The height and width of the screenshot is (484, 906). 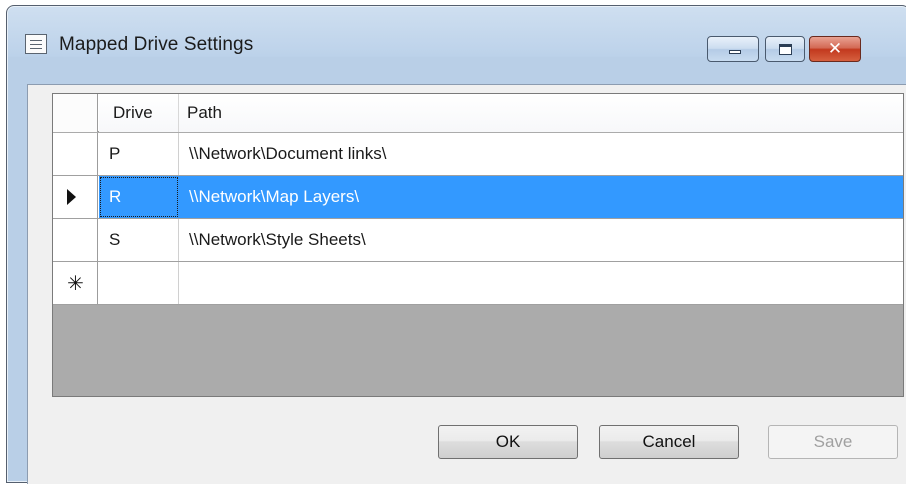 I want to click on drive-cell: P, so click(x=139, y=154).